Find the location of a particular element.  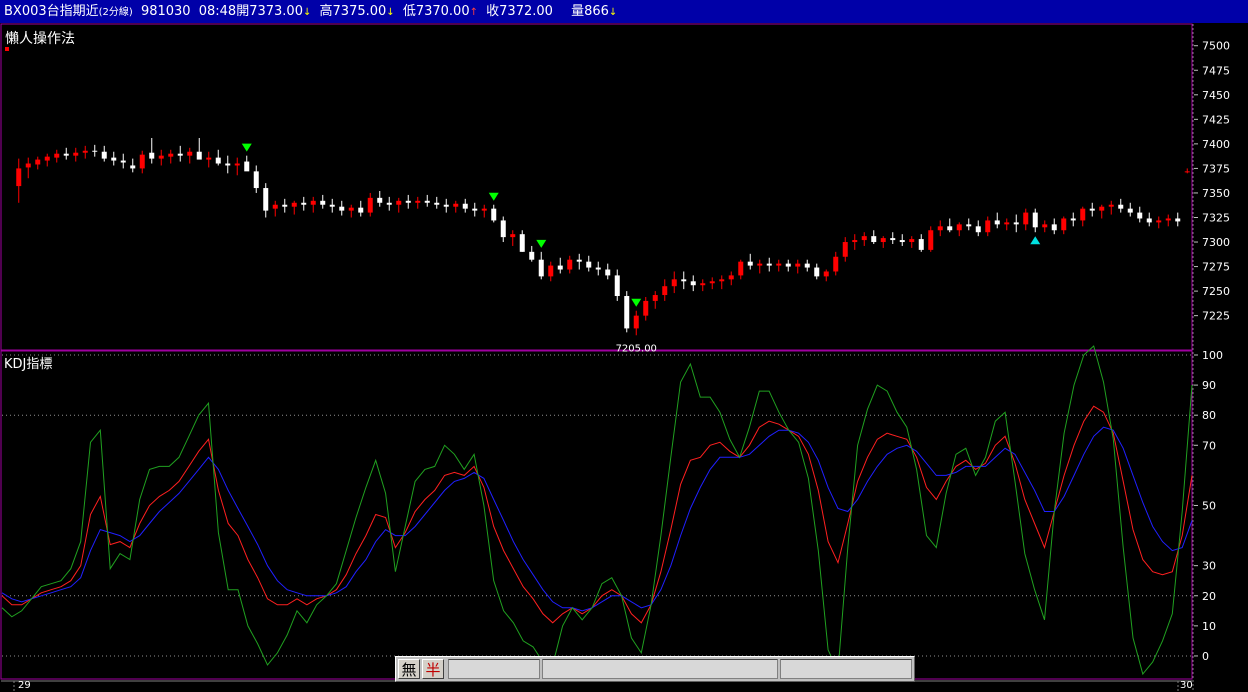

price-tick-label: 7300 is located at coordinates (1216, 242).